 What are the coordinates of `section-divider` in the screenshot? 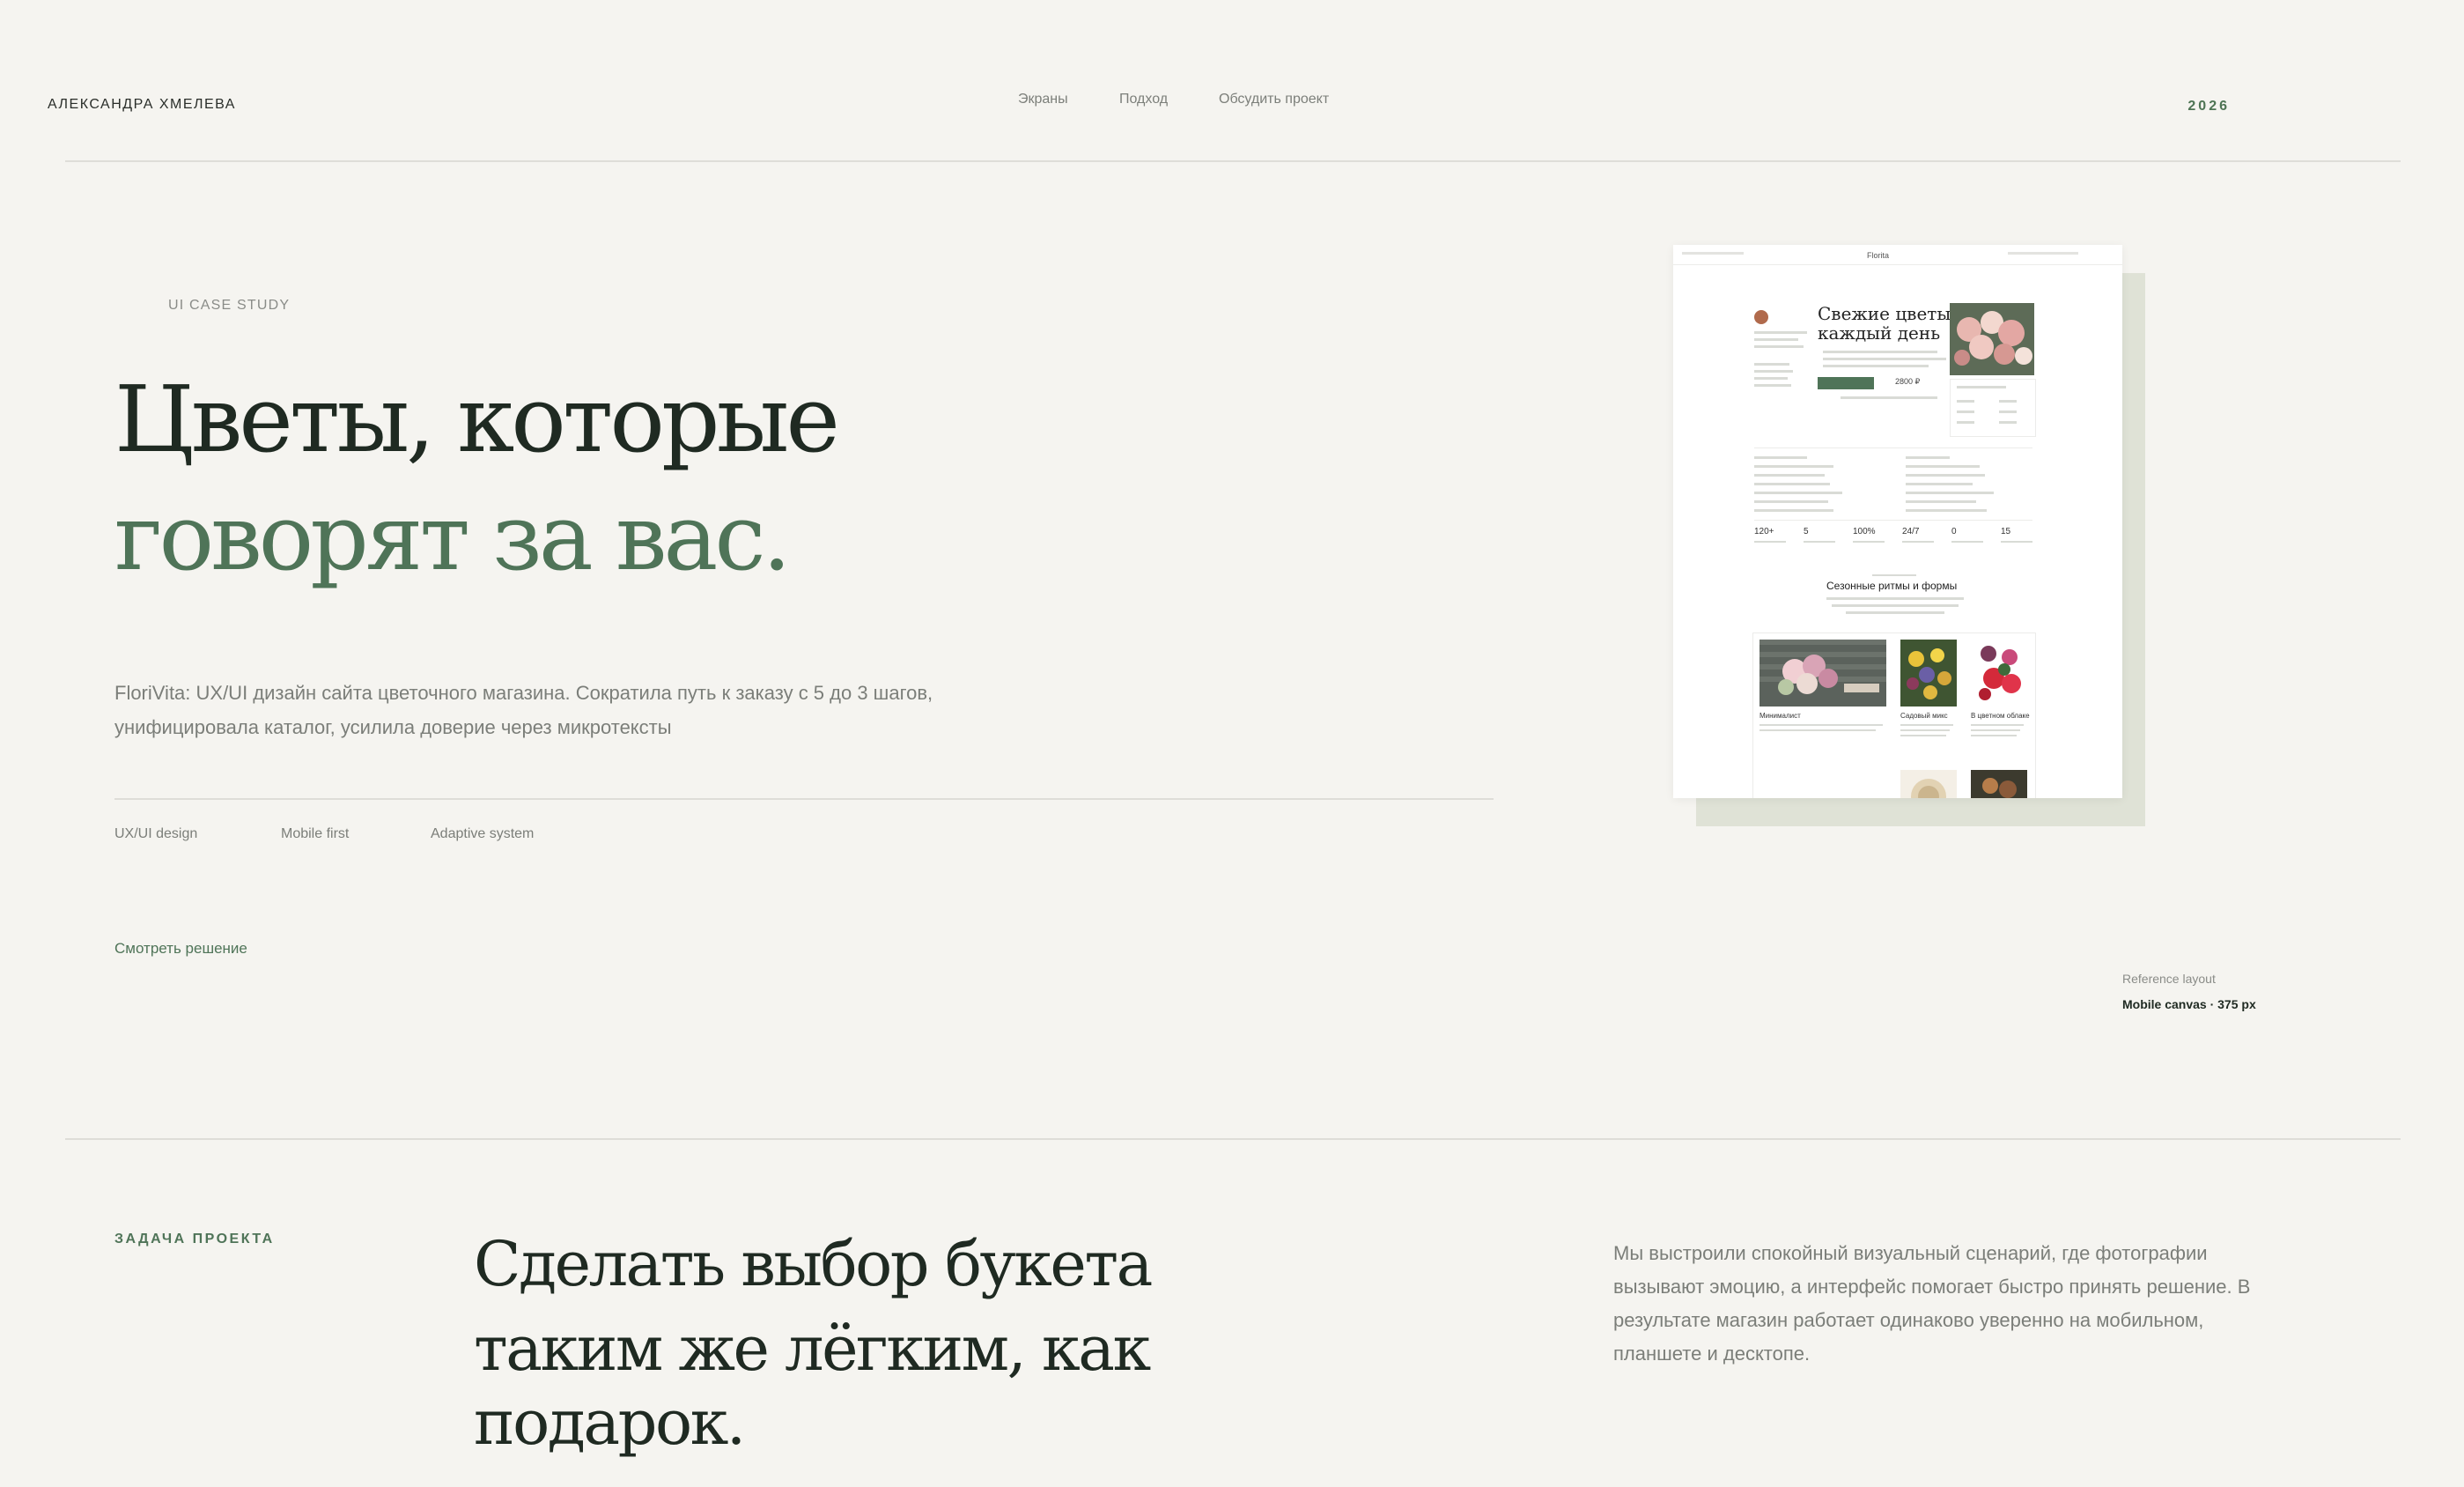 It's located at (1233, 1139).